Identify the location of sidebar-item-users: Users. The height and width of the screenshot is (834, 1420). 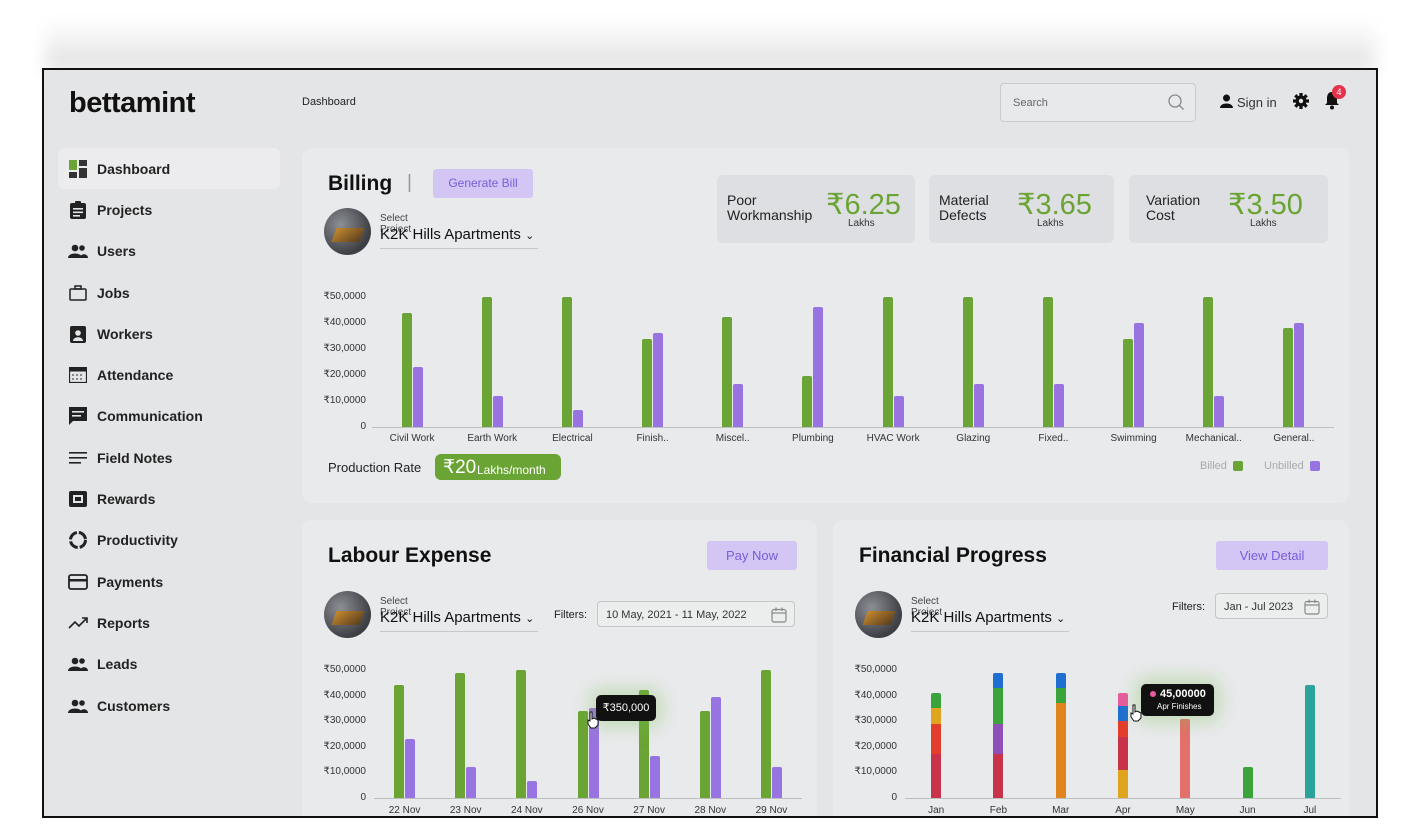
(169, 251).